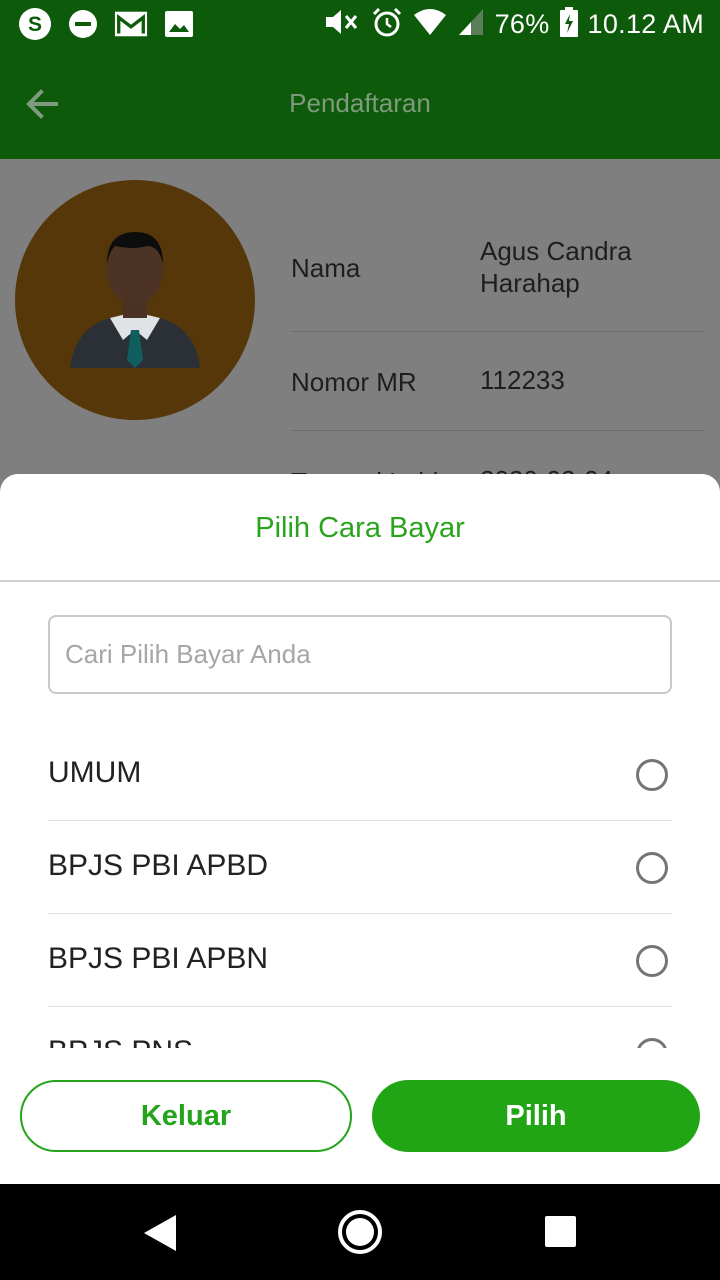 This screenshot has width=720, height=1280. What do you see at coordinates (360, 774) in the screenshot?
I see `payment-option-umum: UMUM` at bounding box center [360, 774].